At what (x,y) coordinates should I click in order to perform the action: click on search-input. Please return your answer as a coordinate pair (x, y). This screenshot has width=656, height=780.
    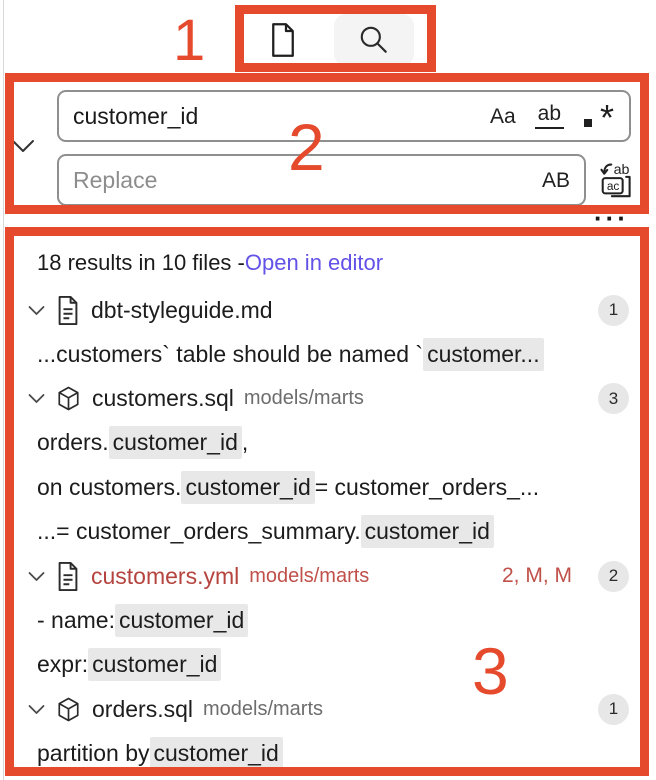
    Looking at the image, I should click on (274, 116).